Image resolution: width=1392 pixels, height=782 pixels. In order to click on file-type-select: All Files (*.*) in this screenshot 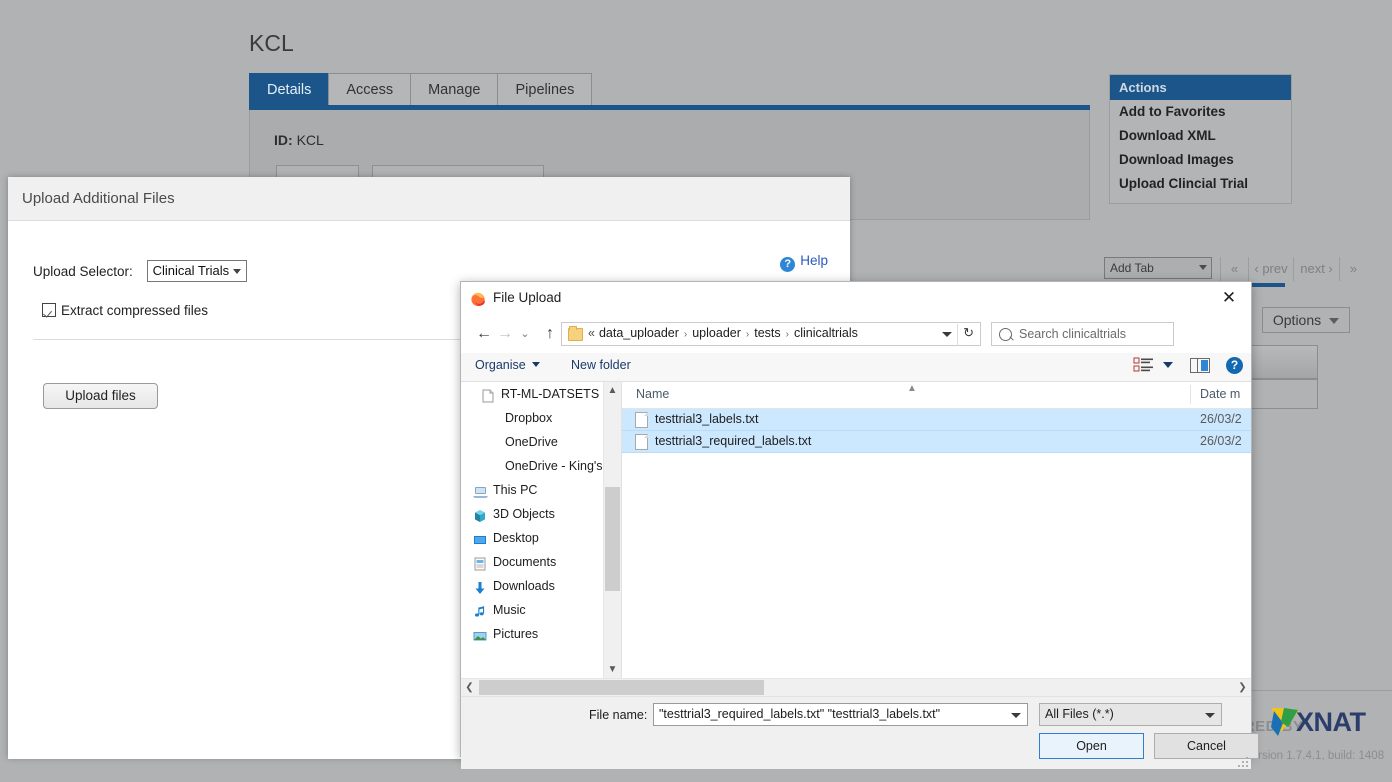, I will do `click(1130, 714)`.